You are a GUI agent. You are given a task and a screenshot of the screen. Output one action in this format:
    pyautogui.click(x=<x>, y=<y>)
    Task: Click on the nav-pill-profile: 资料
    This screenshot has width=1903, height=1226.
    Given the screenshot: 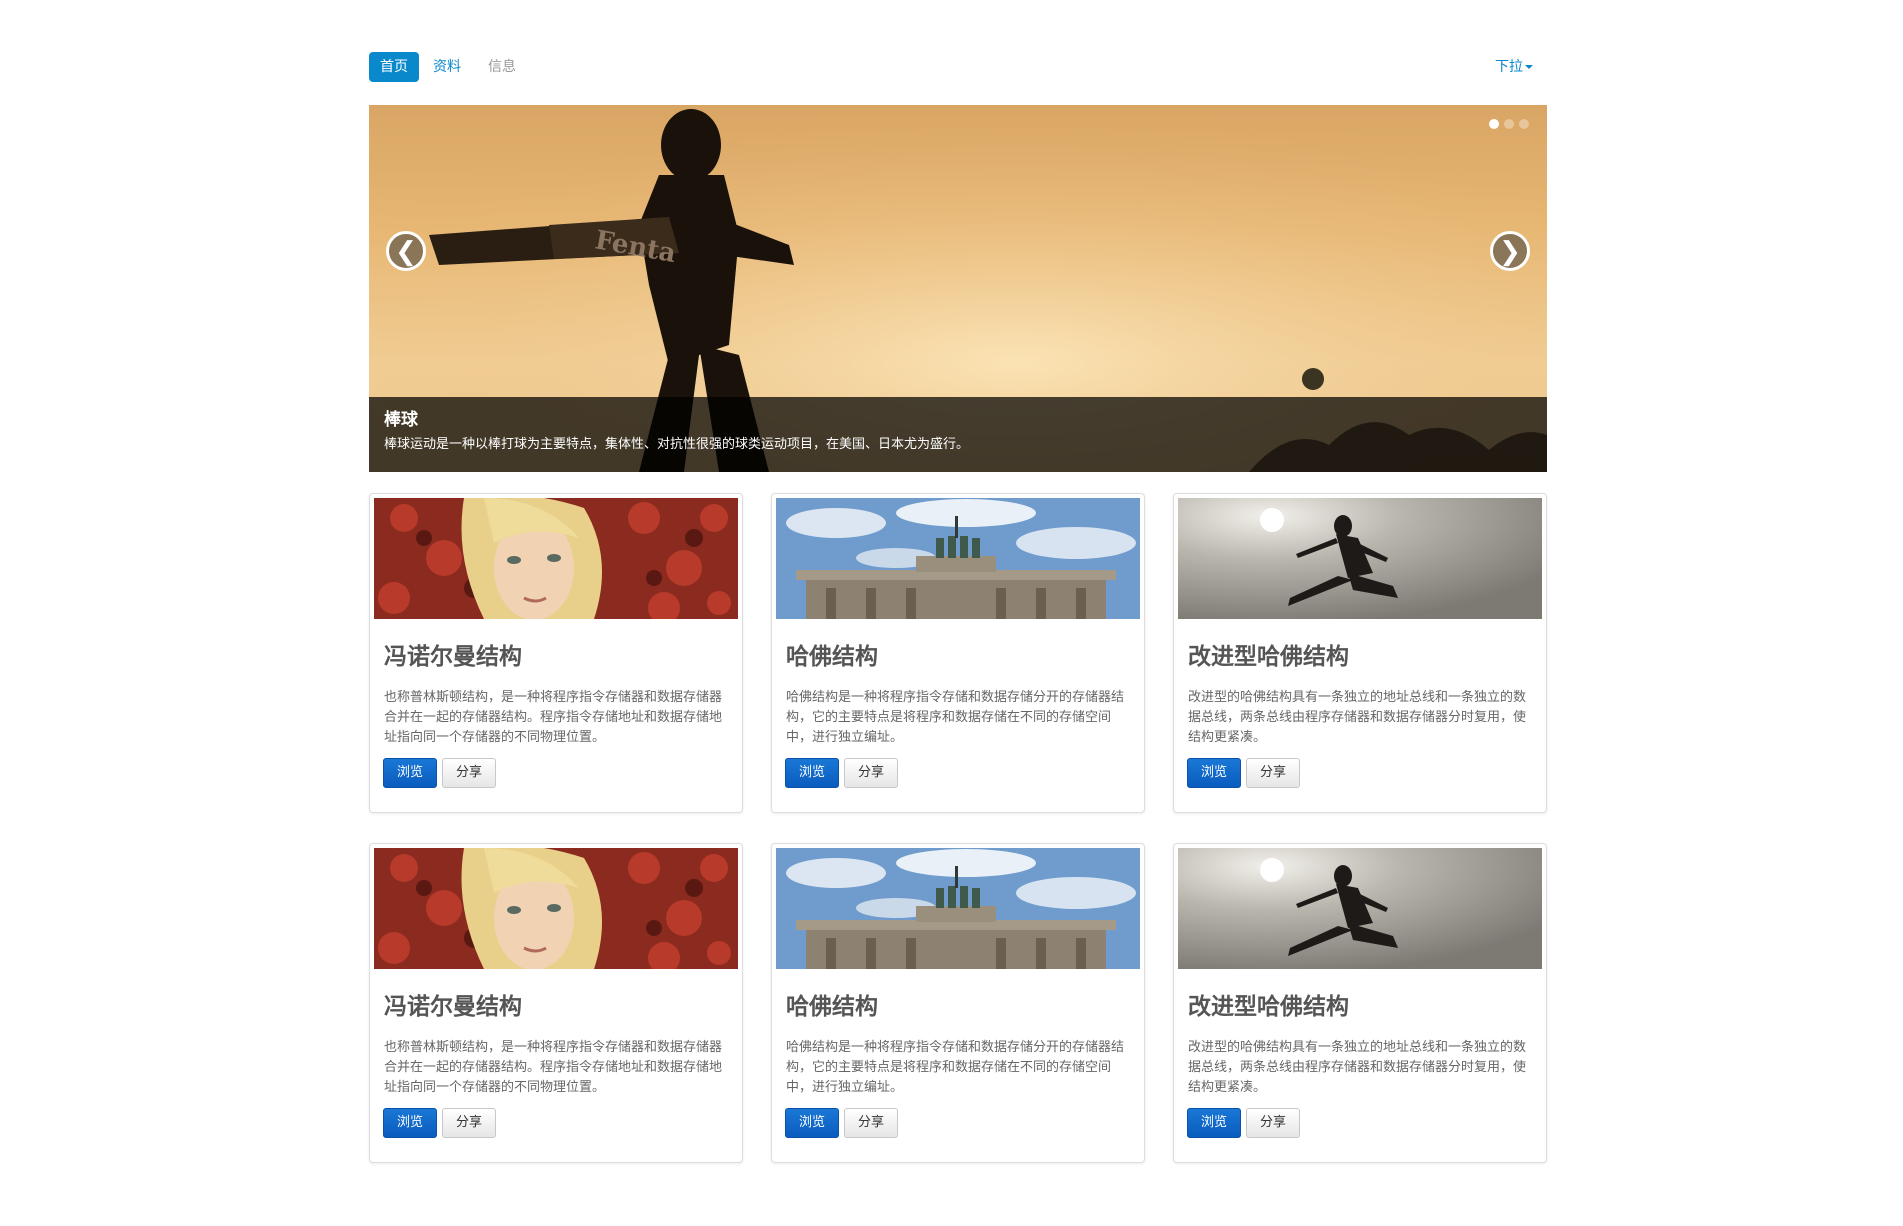 What is the action you would take?
    pyautogui.click(x=447, y=67)
    